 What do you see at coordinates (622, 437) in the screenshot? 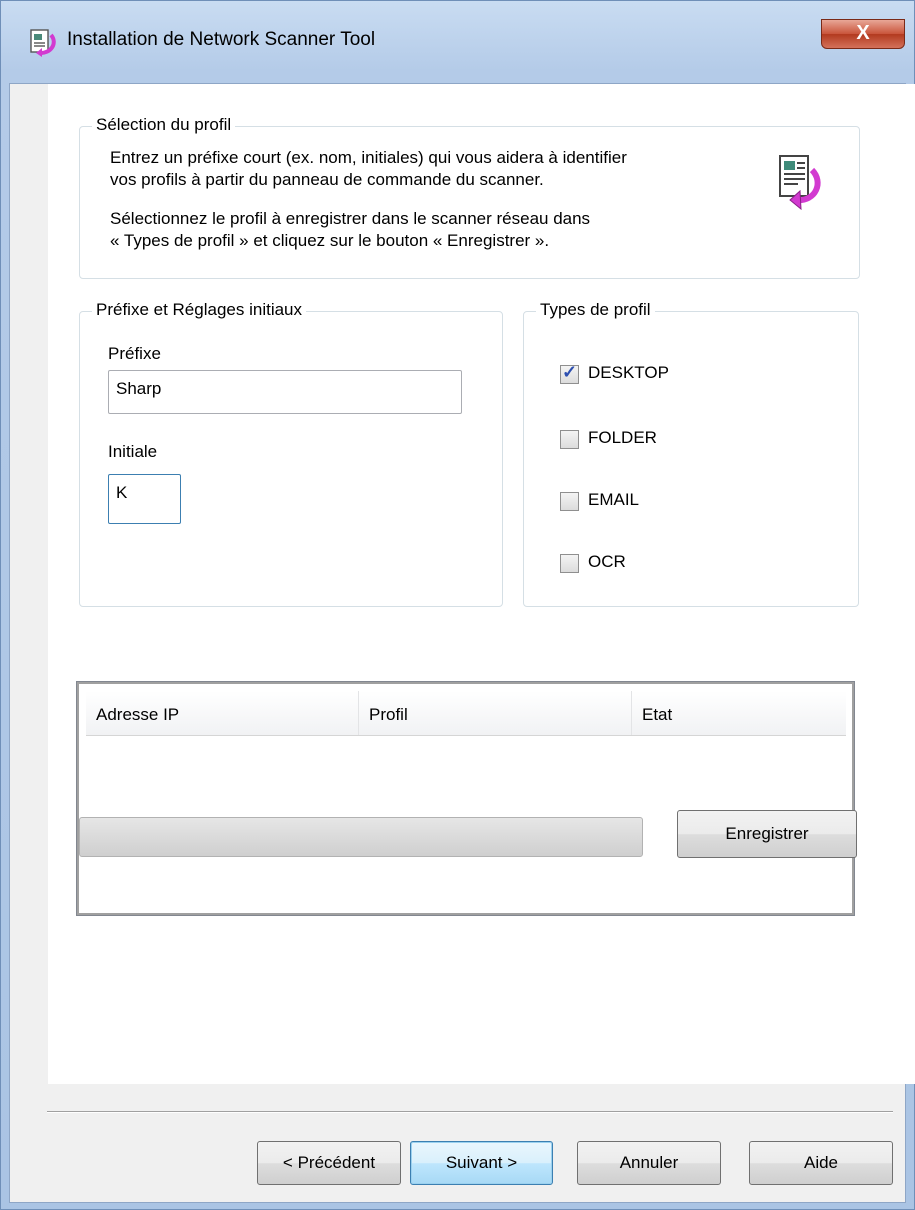
I see `folder-label: FOLDER` at bounding box center [622, 437].